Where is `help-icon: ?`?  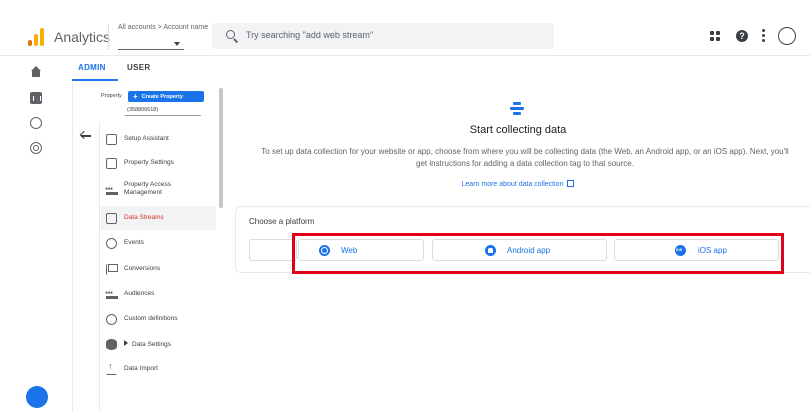
help-icon: ? is located at coordinates (742, 36).